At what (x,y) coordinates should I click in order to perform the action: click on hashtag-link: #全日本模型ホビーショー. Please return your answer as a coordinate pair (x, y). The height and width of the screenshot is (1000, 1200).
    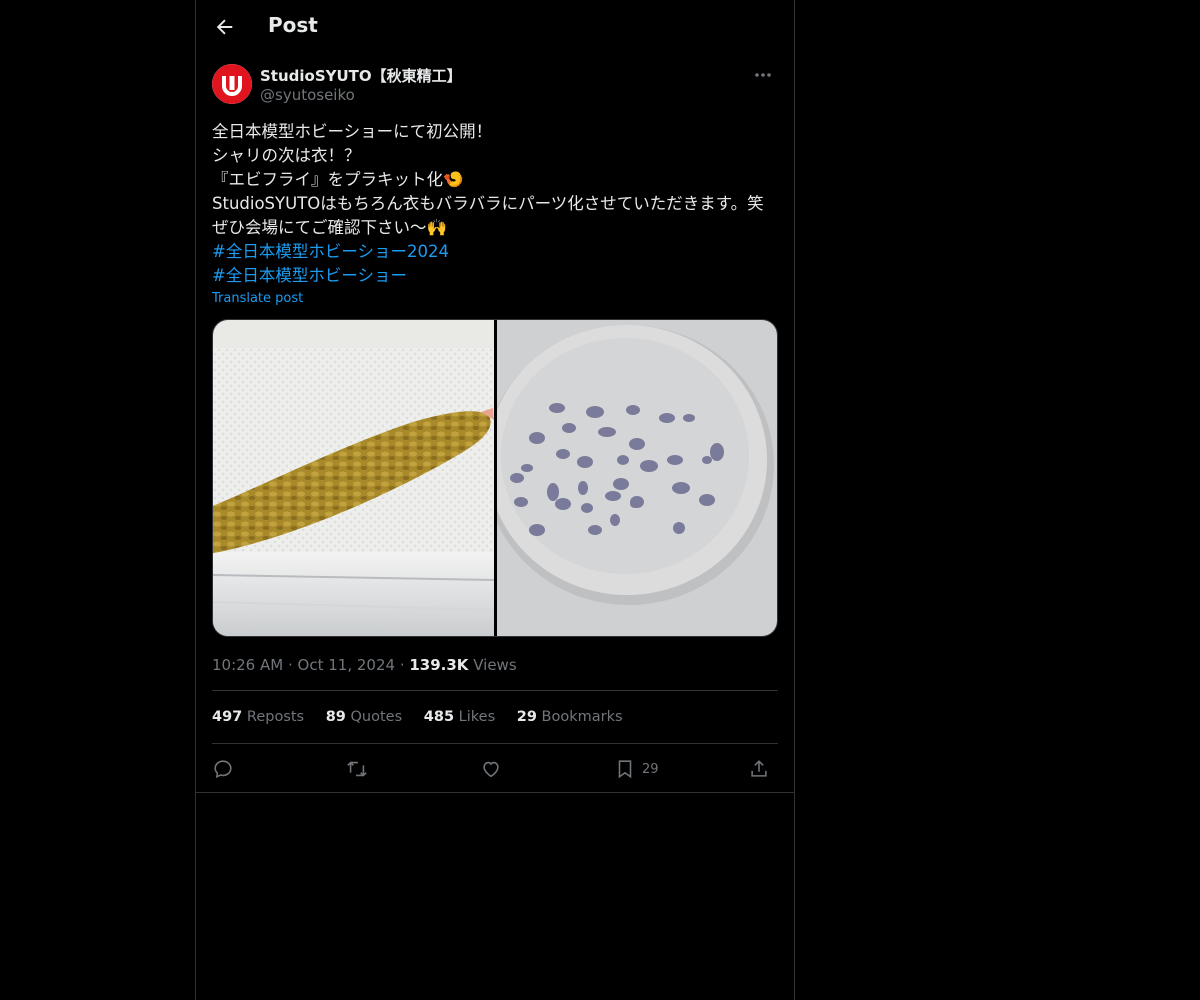
    Looking at the image, I should click on (309, 275).